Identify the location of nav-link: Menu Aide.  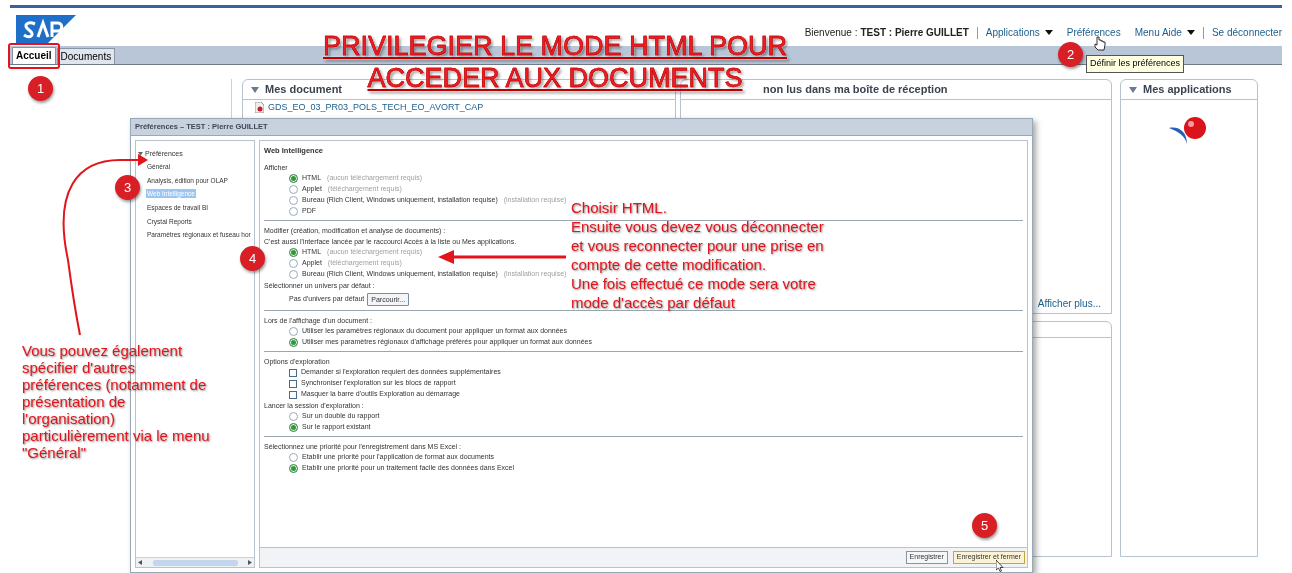
(1164, 32).